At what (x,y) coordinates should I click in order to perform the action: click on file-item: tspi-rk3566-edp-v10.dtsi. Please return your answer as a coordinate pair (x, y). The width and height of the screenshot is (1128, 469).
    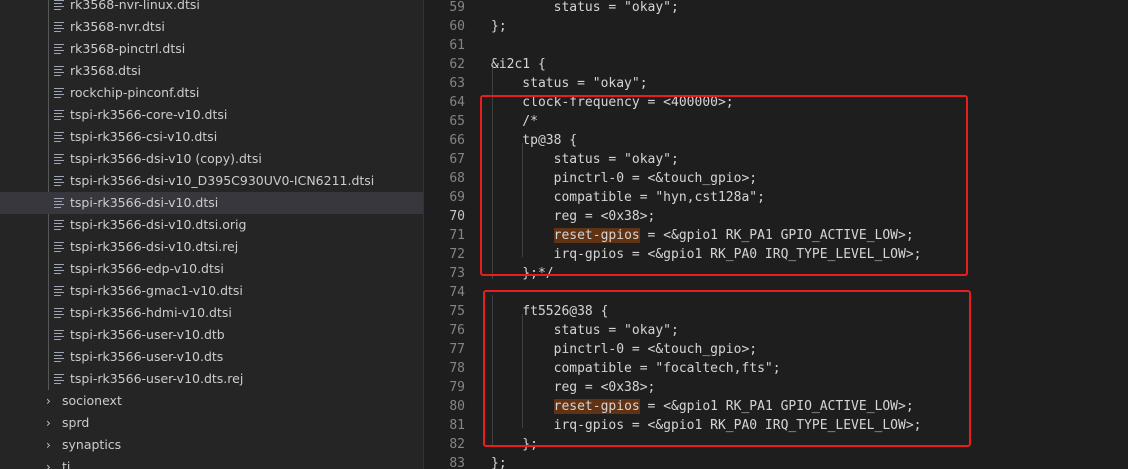
    Looking at the image, I should click on (211, 269).